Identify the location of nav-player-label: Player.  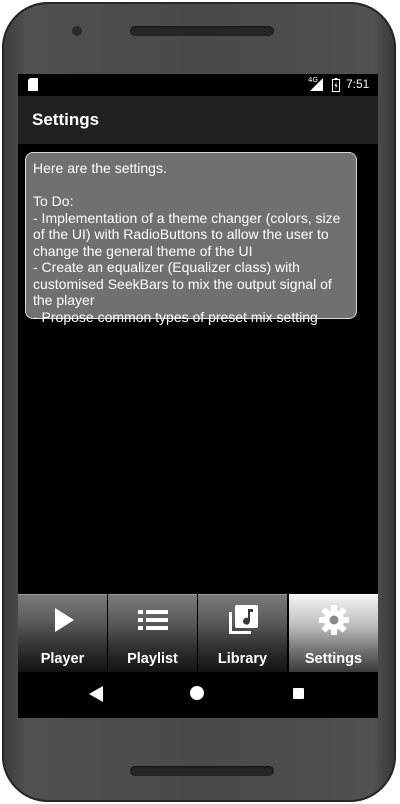
(62, 659).